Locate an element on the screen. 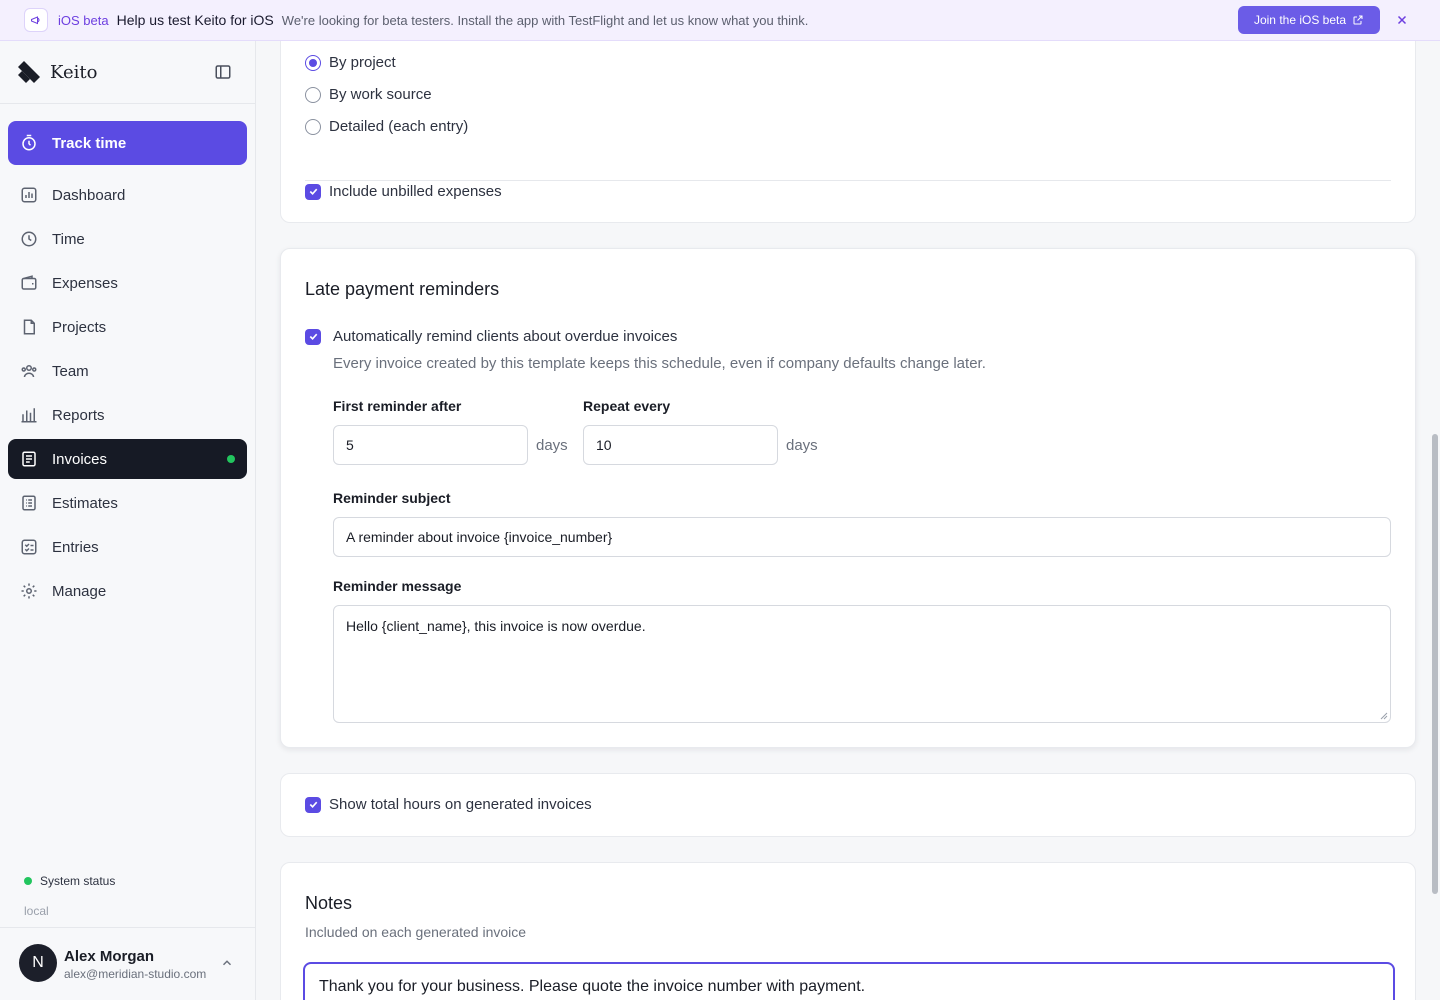  radio-by-project: By project is located at coordinates (350, 62).